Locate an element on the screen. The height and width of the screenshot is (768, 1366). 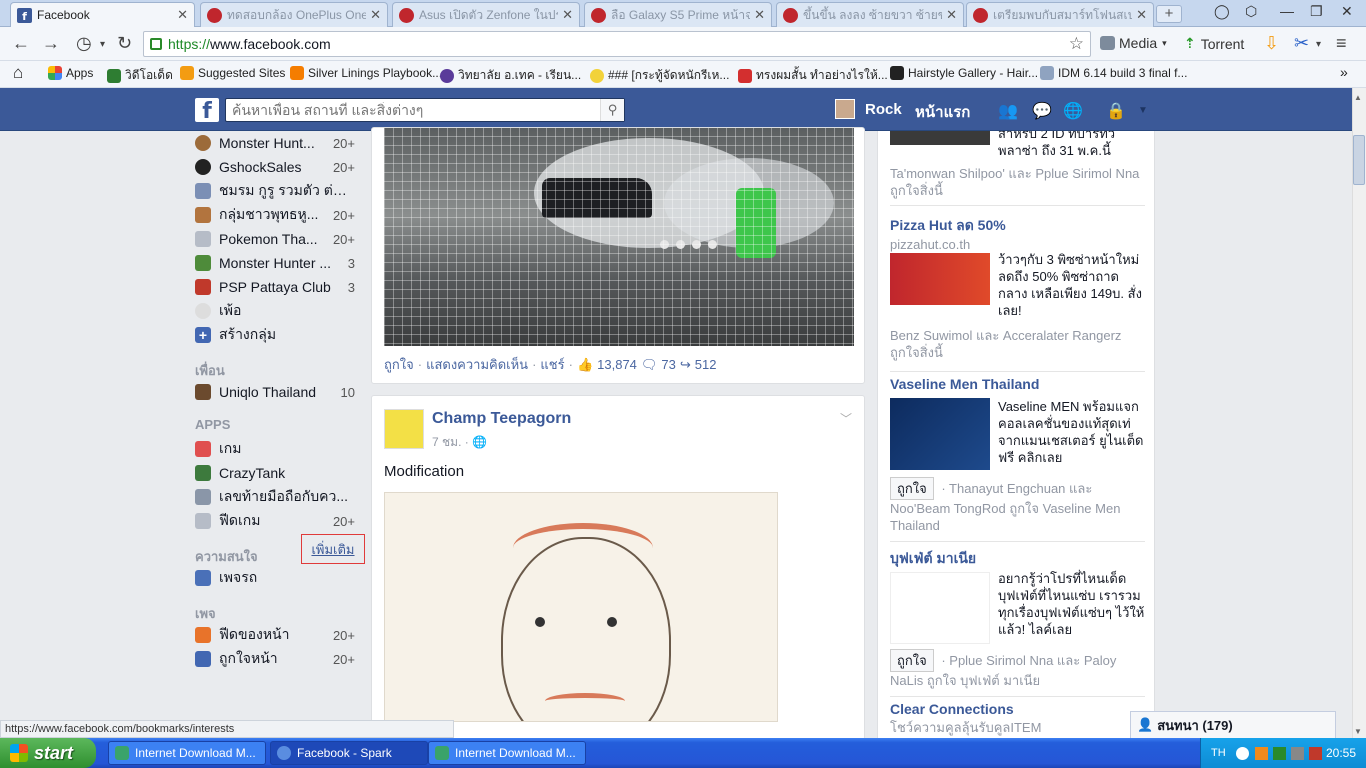
sidebar-friends-uniqlo: Uniqlo Thailand 10 is located at coordinates (275, 392).